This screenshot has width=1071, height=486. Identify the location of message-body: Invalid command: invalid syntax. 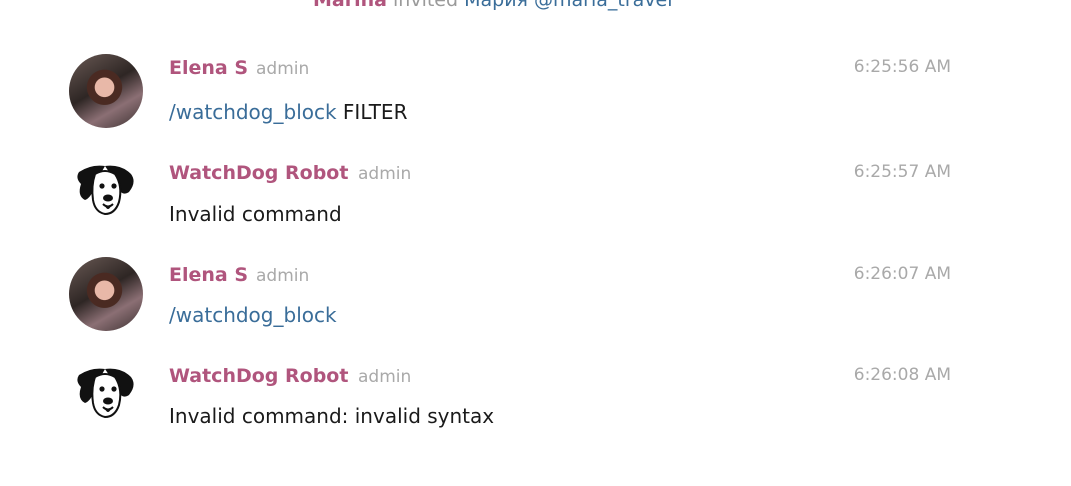
(332, 416).